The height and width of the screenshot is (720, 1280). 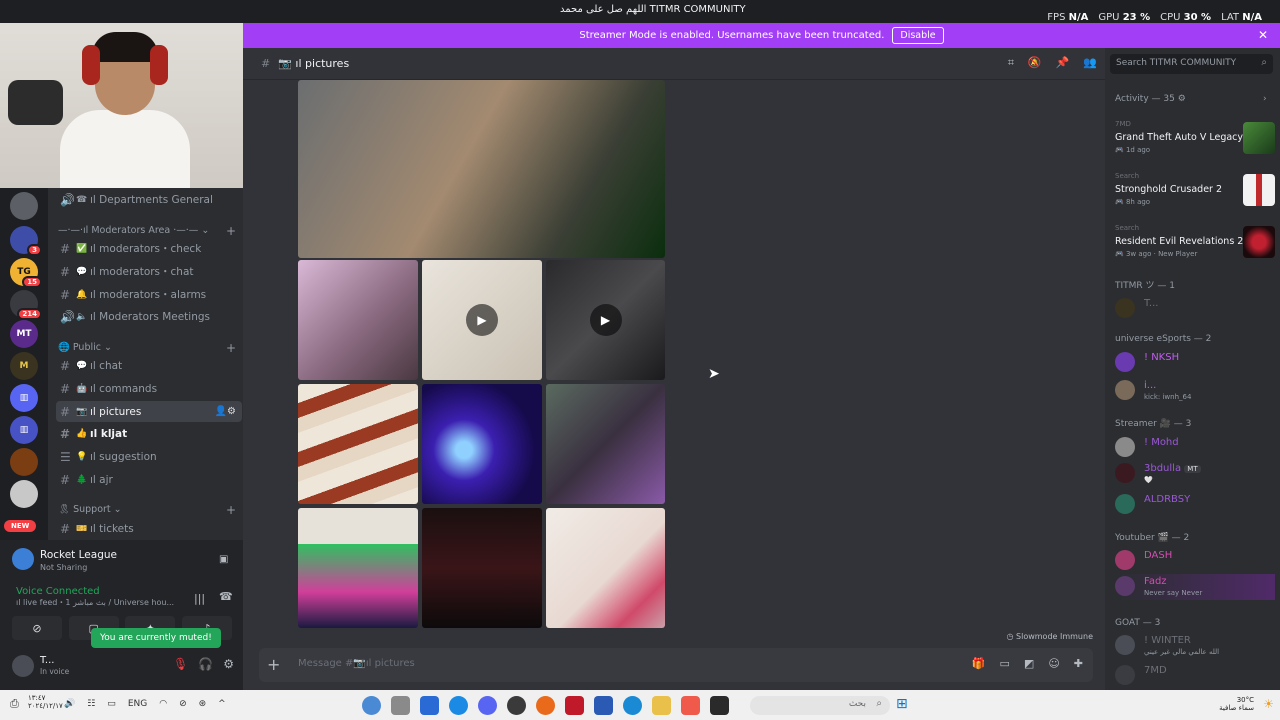 What do you see at coordinates (1195, 676) in the screenshot?
I see `member-item: 7MD` at bounding box center [1195, 676].